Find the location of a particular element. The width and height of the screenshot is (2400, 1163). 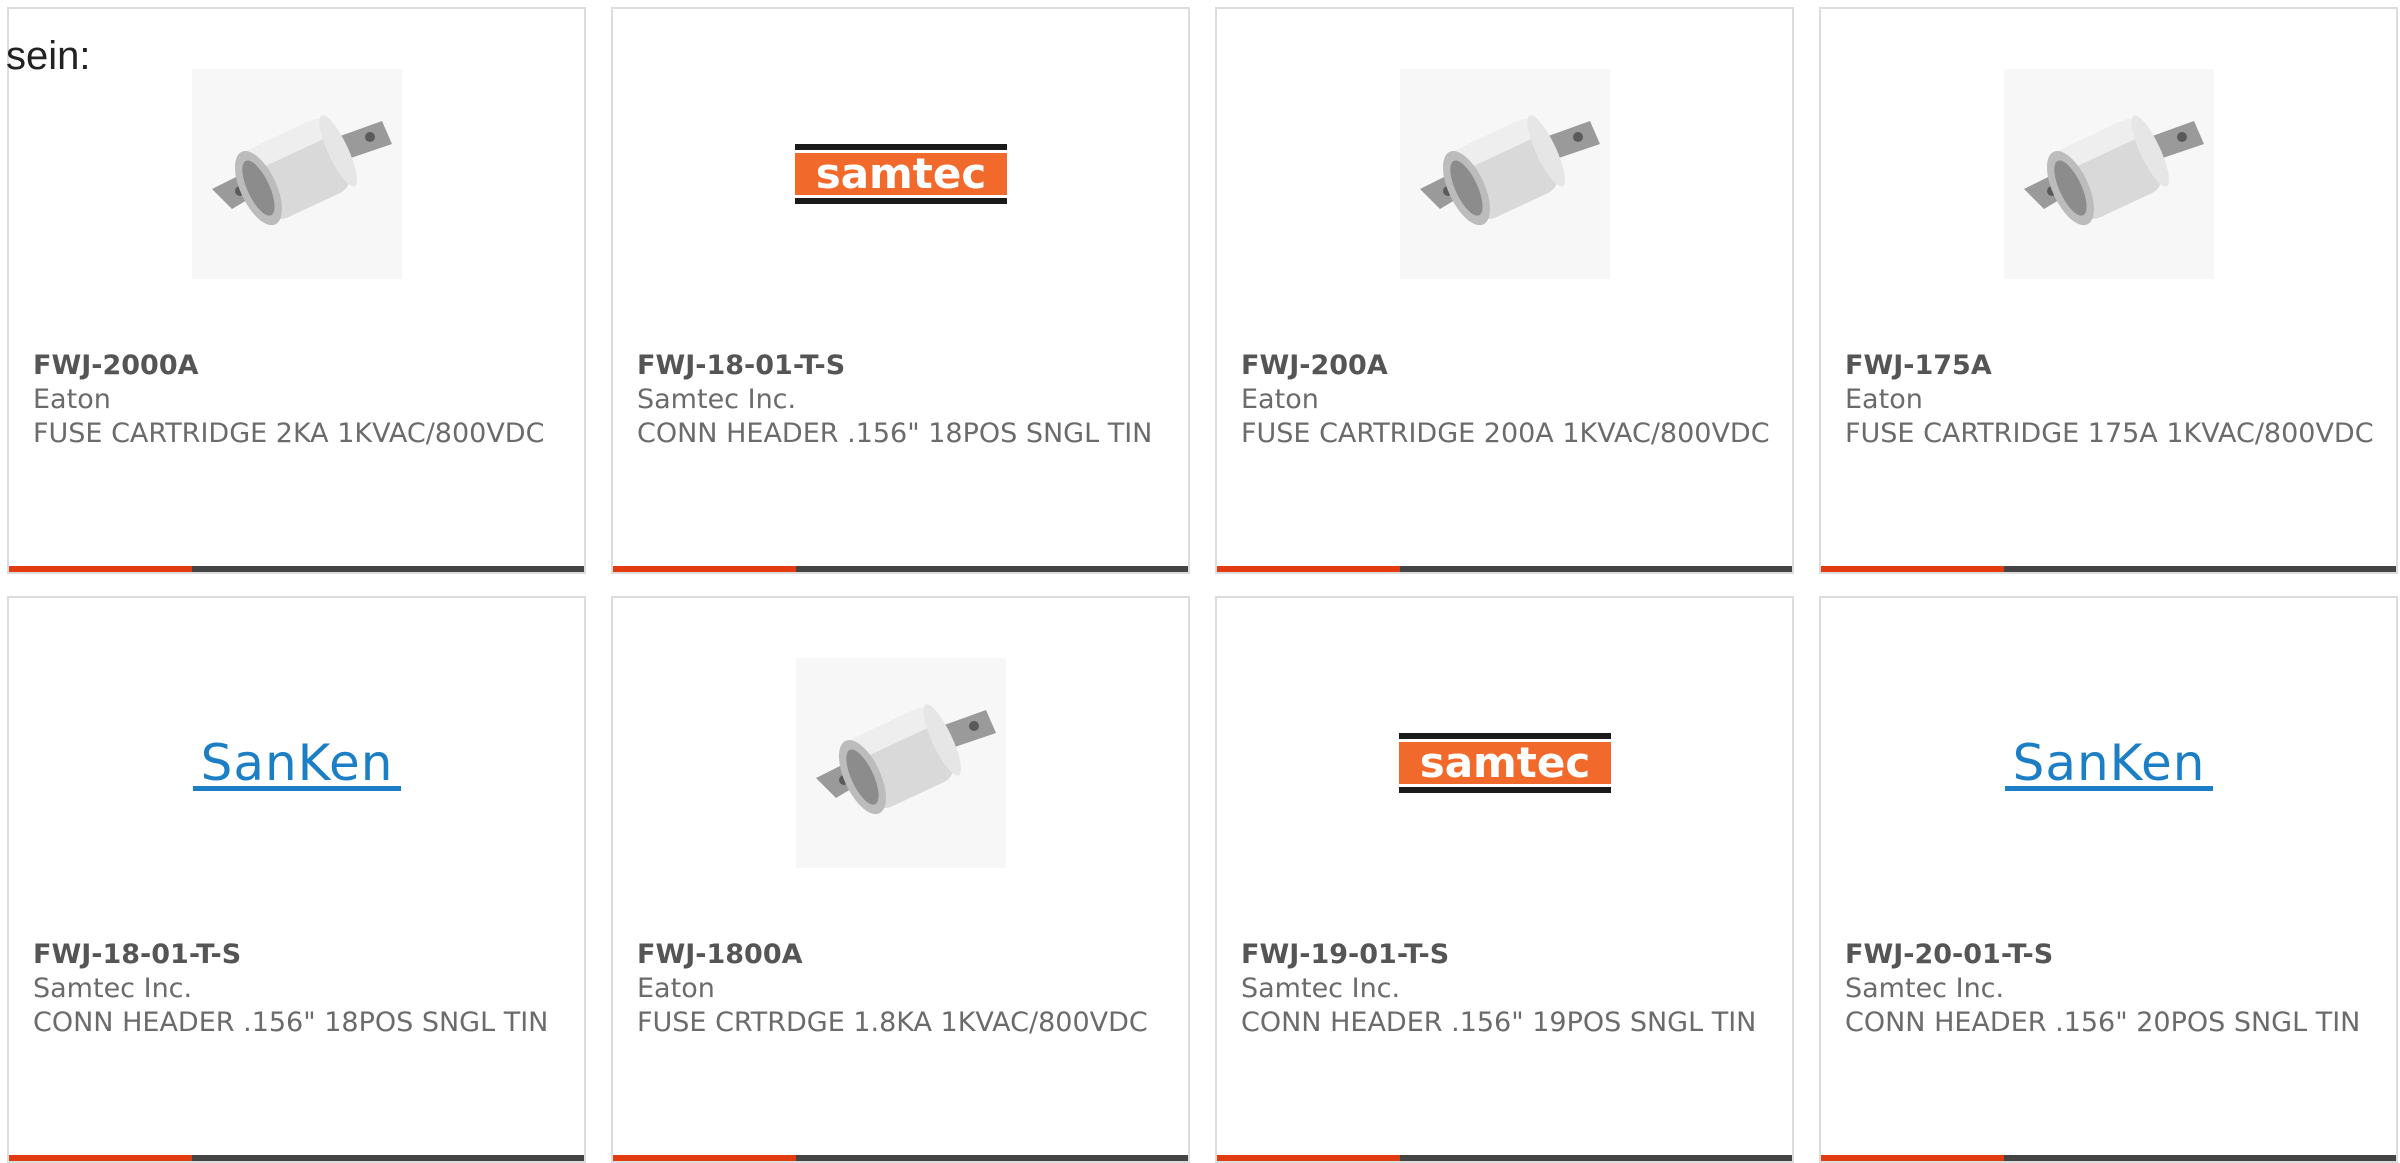

part-number-link: FWJ-2000A is located at coordinates (298, 366).